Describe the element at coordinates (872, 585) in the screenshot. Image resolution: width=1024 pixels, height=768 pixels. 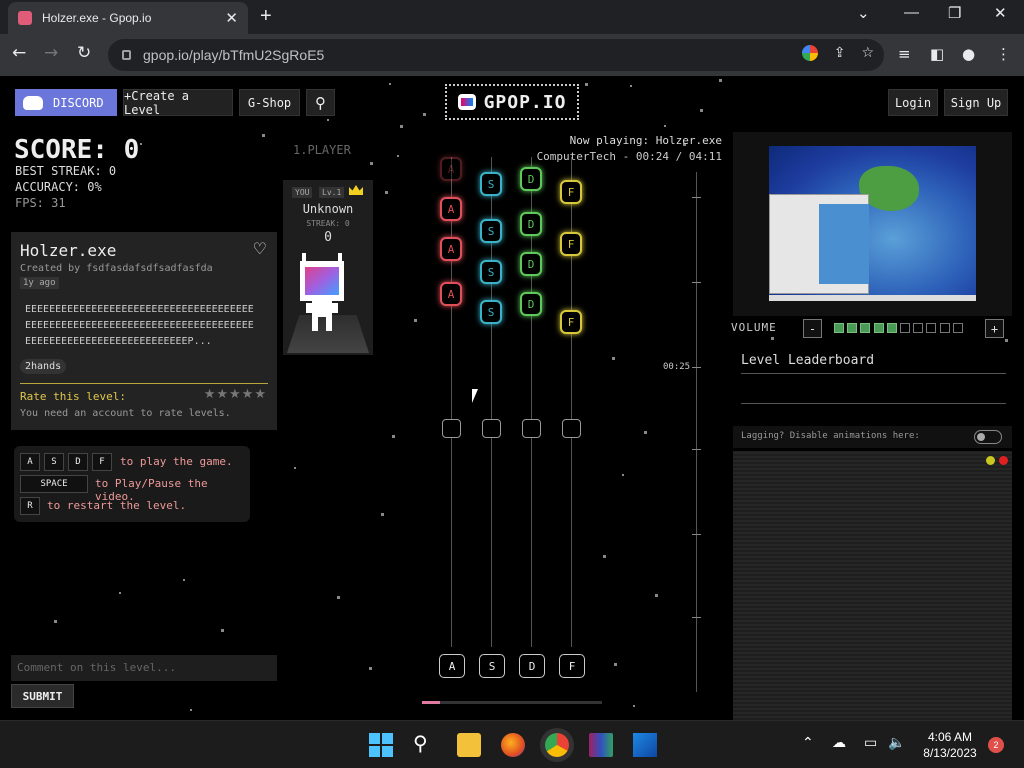
I see `chat-panel` at that location.